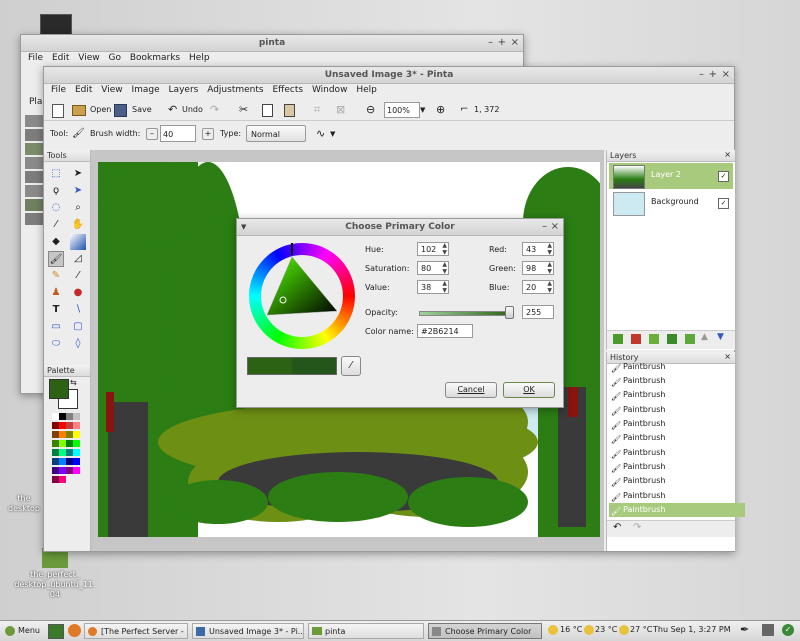 The width and height of the screenshot is (800, 641). What do you see at coordinates (243, 227) in the screenshot?
I see `dialog-menu-icon: ▼` at bounding box center [243, 227].